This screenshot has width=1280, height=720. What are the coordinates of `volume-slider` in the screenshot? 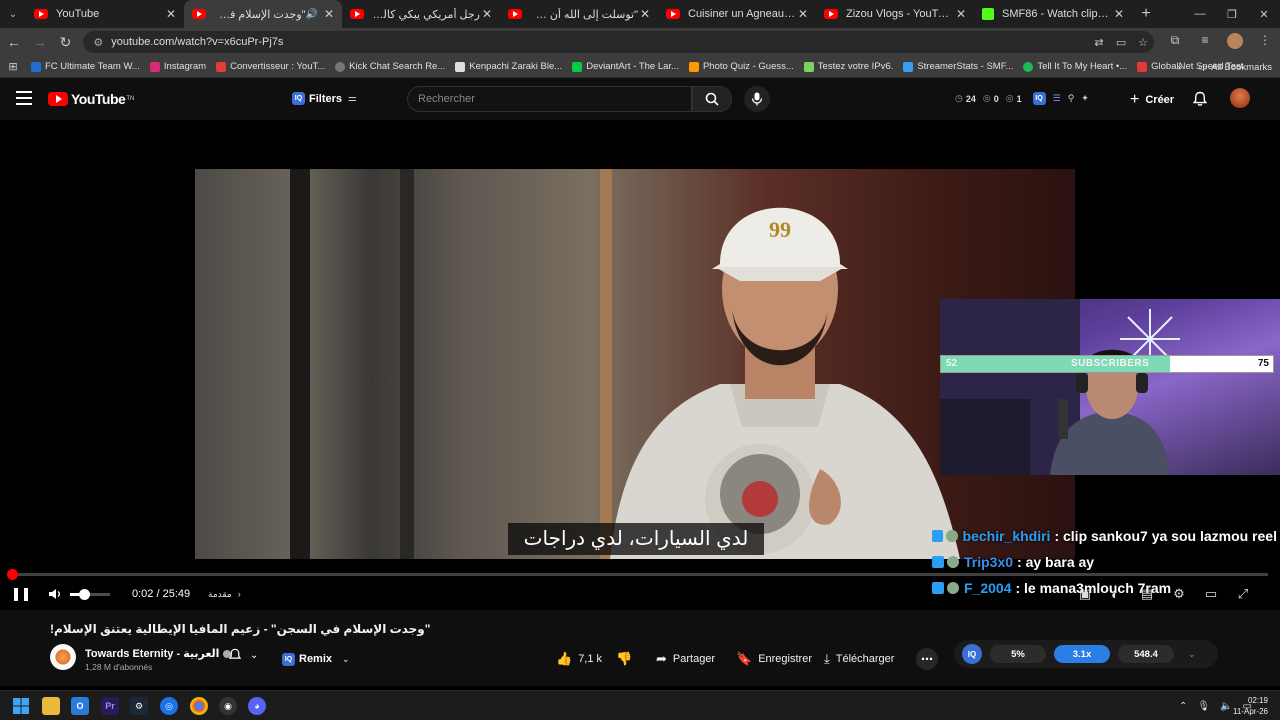 It's located at (90, 594).